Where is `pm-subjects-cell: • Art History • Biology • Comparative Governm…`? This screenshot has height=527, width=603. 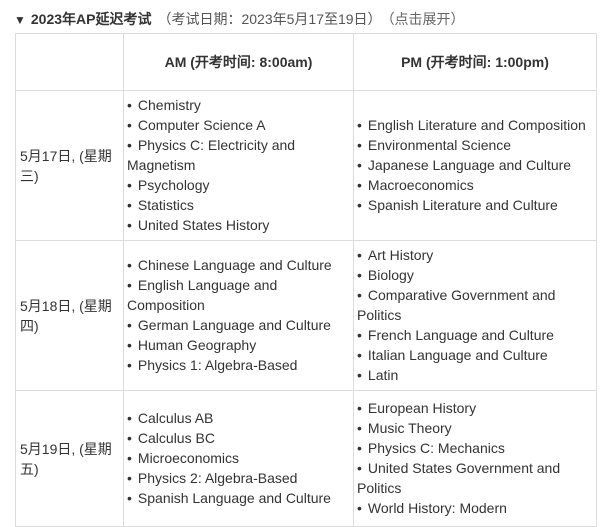
pm-subjects-cell: • Art History • Biology • Comparative Governm… is located at coordinates (475, 315).